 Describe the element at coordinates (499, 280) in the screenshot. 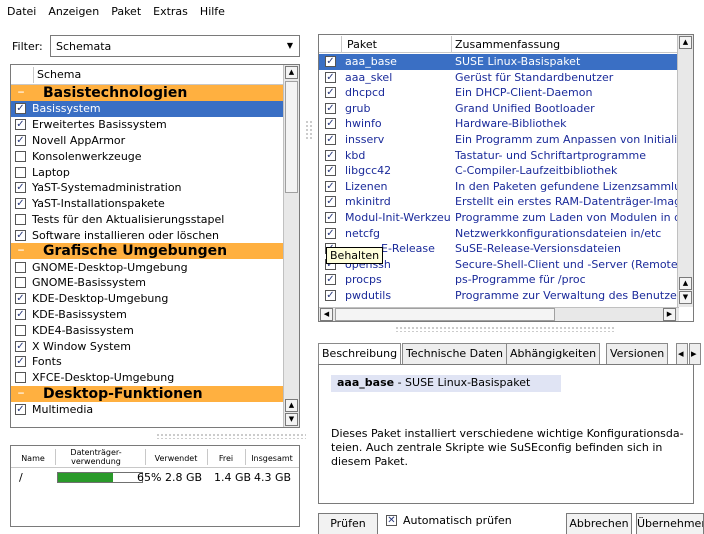

I see `package-row: ✓ procps ps-Programme für /proc` at that location.